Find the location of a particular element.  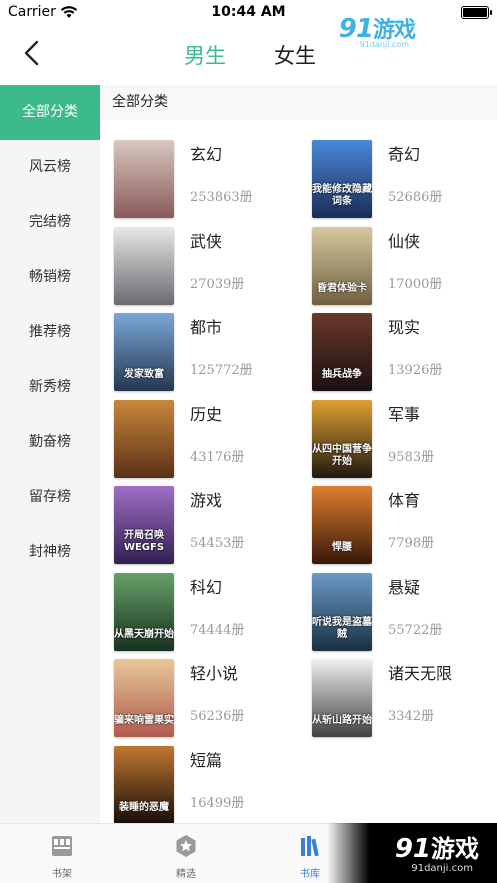

category-name: 轻小说 is located at coordinates (214, 673).